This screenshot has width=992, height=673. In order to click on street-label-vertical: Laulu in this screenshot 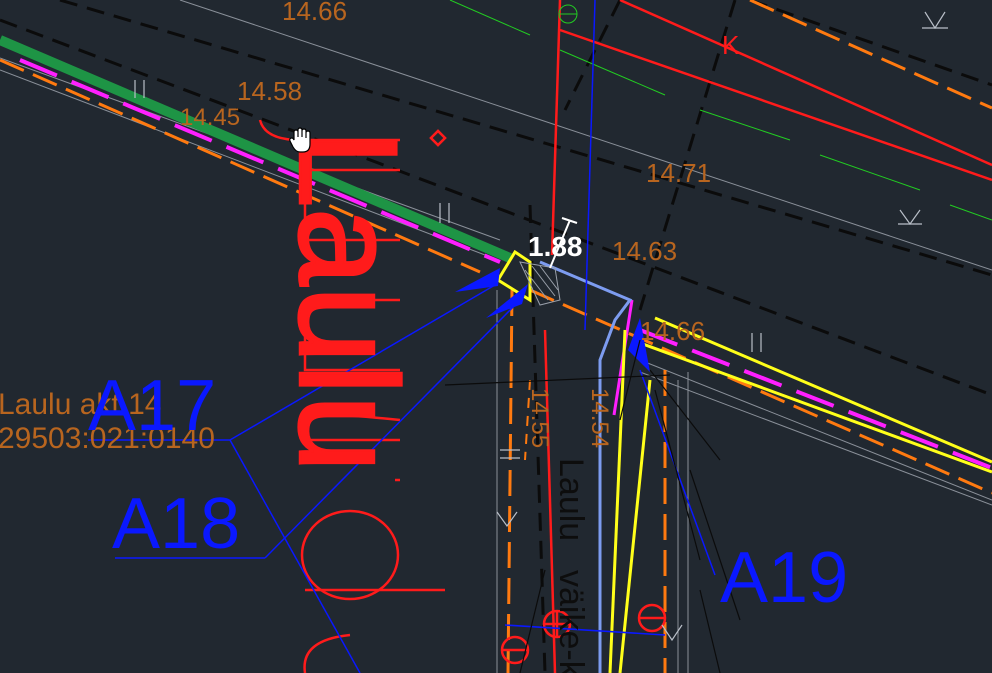, I will do `click(571, 499)`.